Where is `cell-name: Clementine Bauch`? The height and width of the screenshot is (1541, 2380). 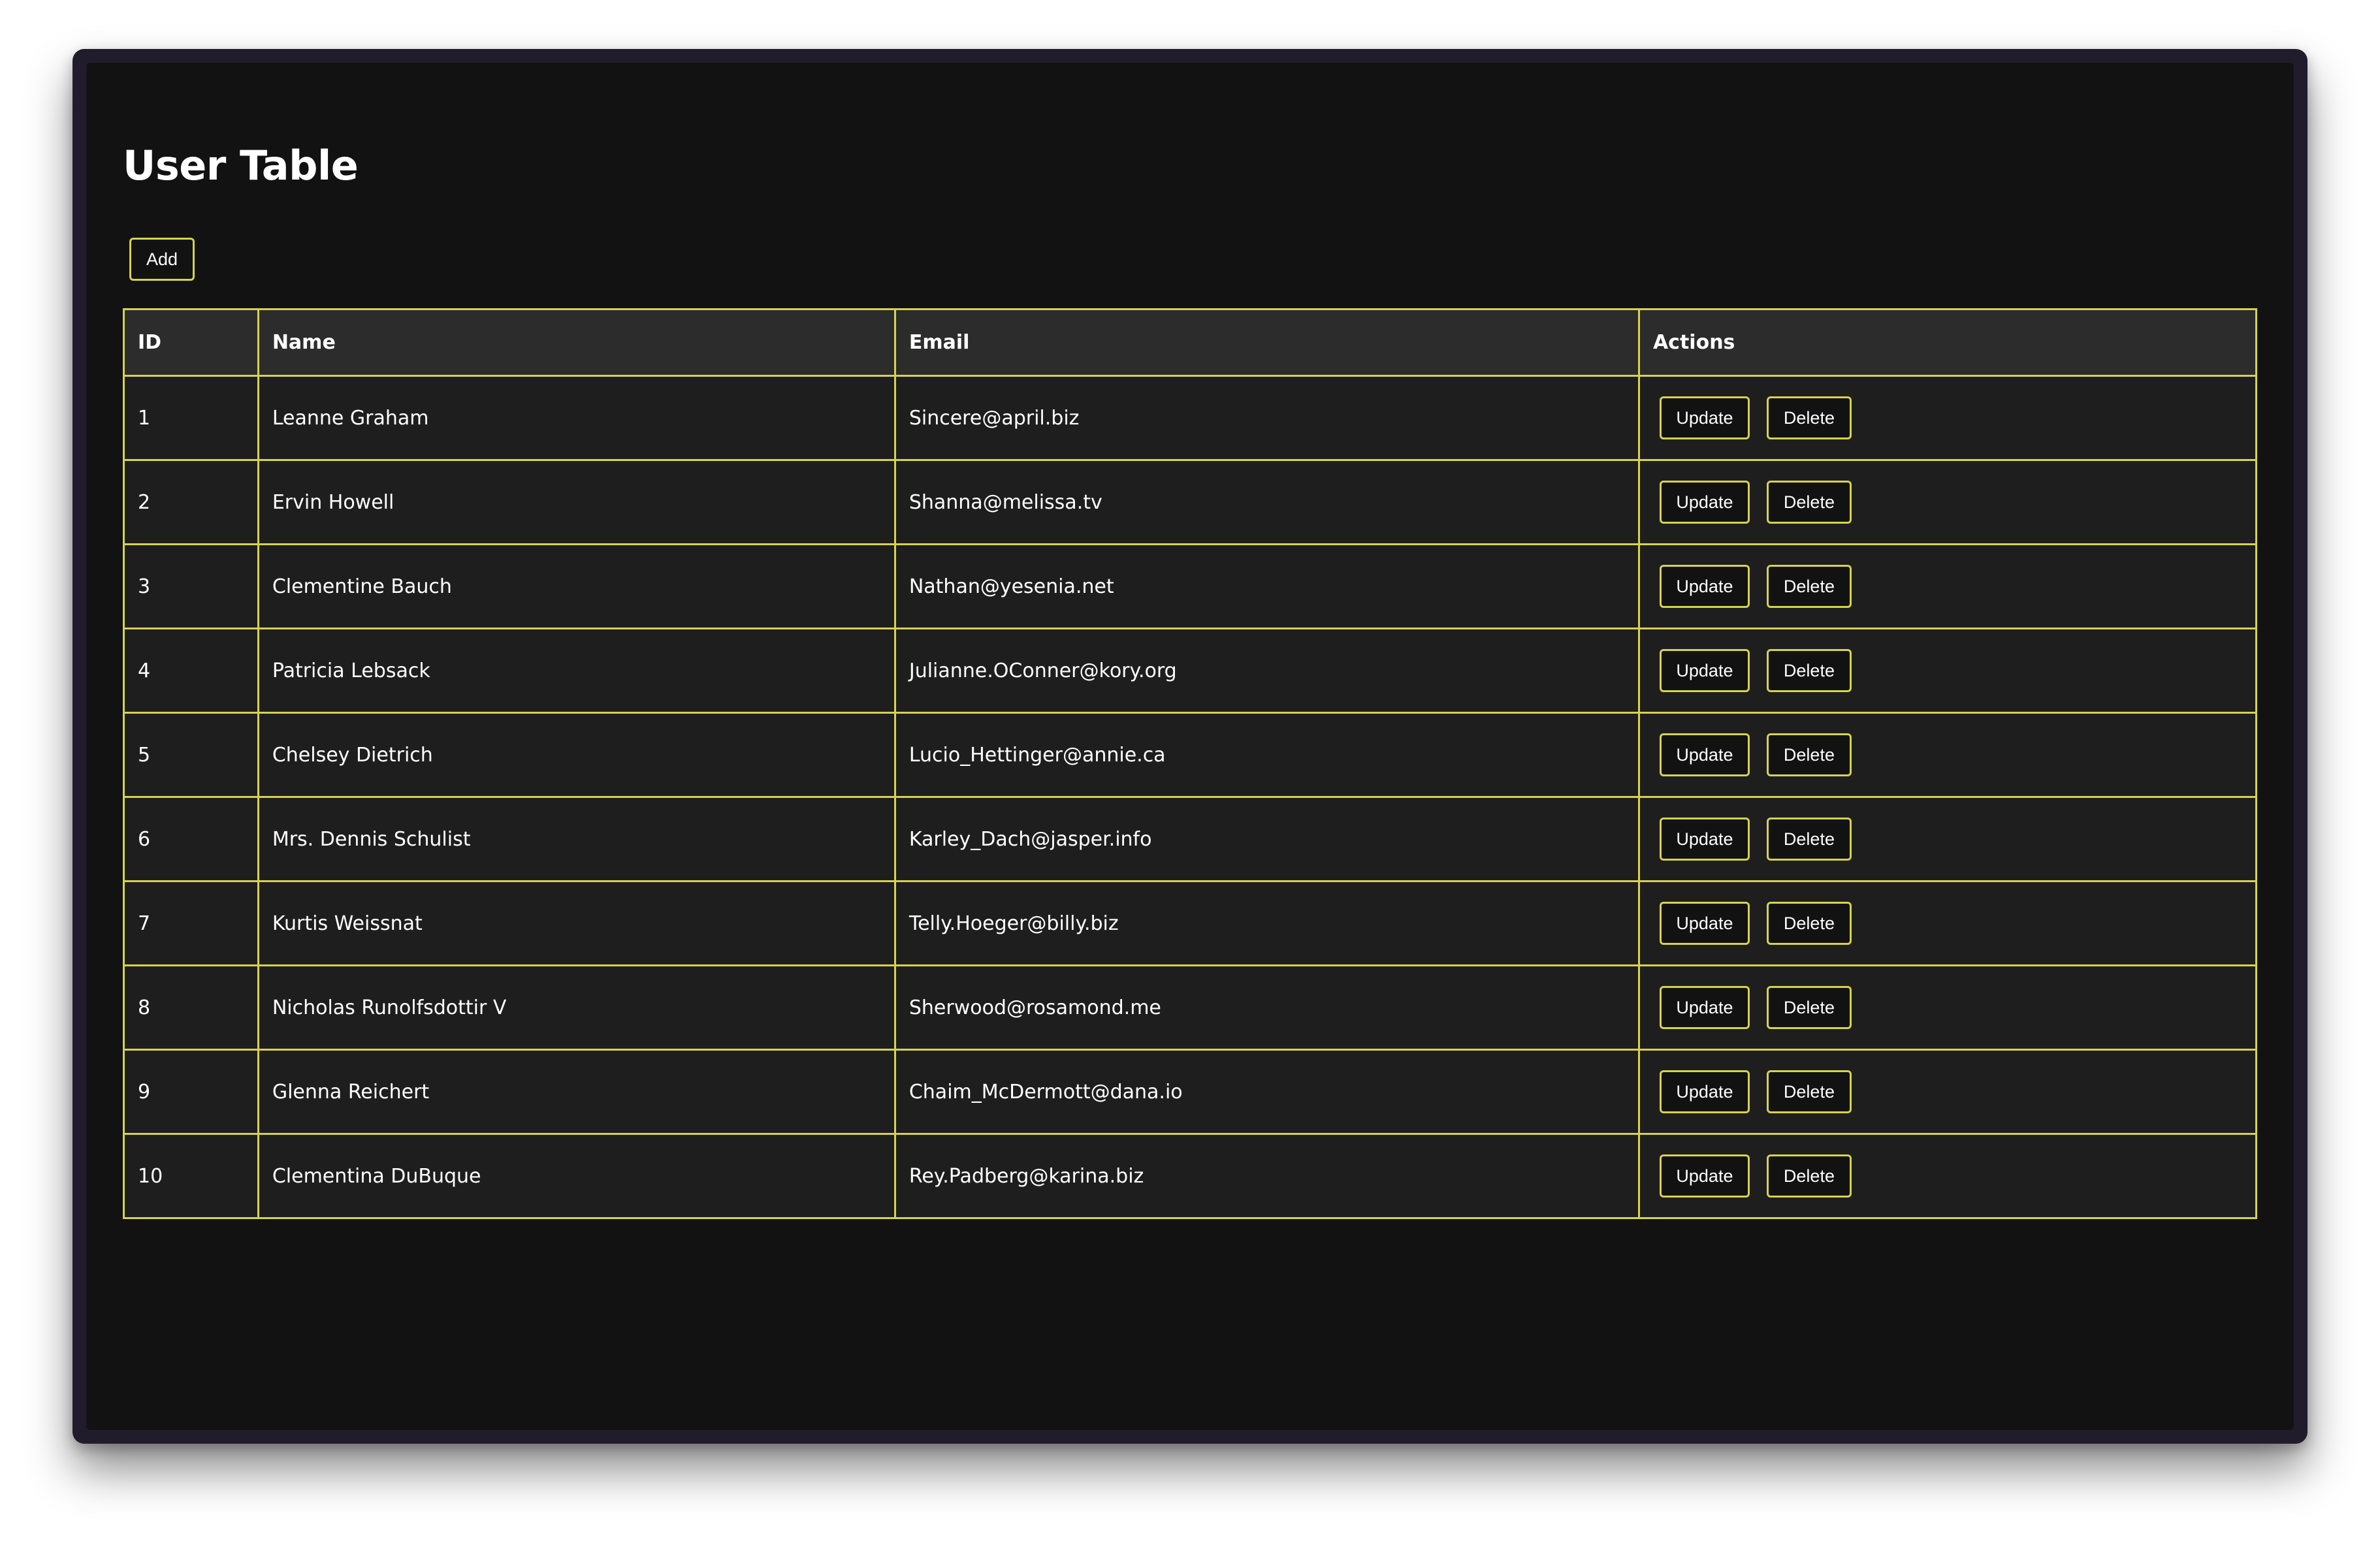 cell-name: Clementine Bauch is located at coordinates (576, 586).